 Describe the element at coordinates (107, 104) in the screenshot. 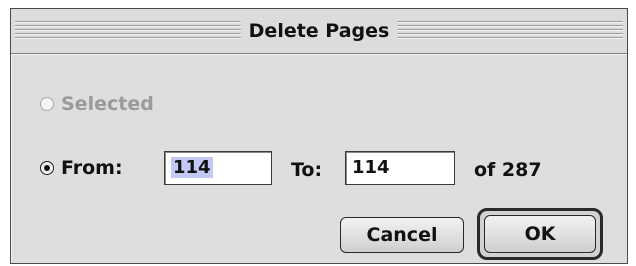

I see `selected-label: Selected` at that location.